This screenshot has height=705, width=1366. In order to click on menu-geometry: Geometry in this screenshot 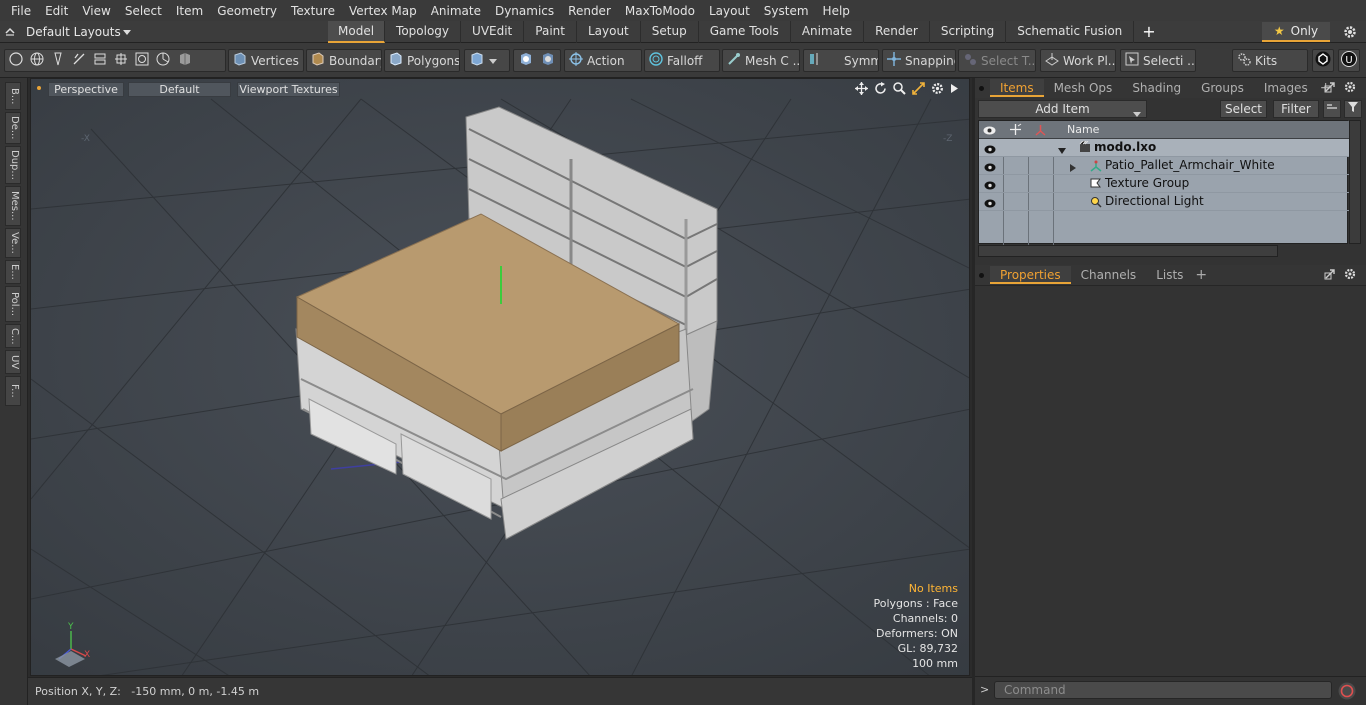, I will do `click(247, 11)`.